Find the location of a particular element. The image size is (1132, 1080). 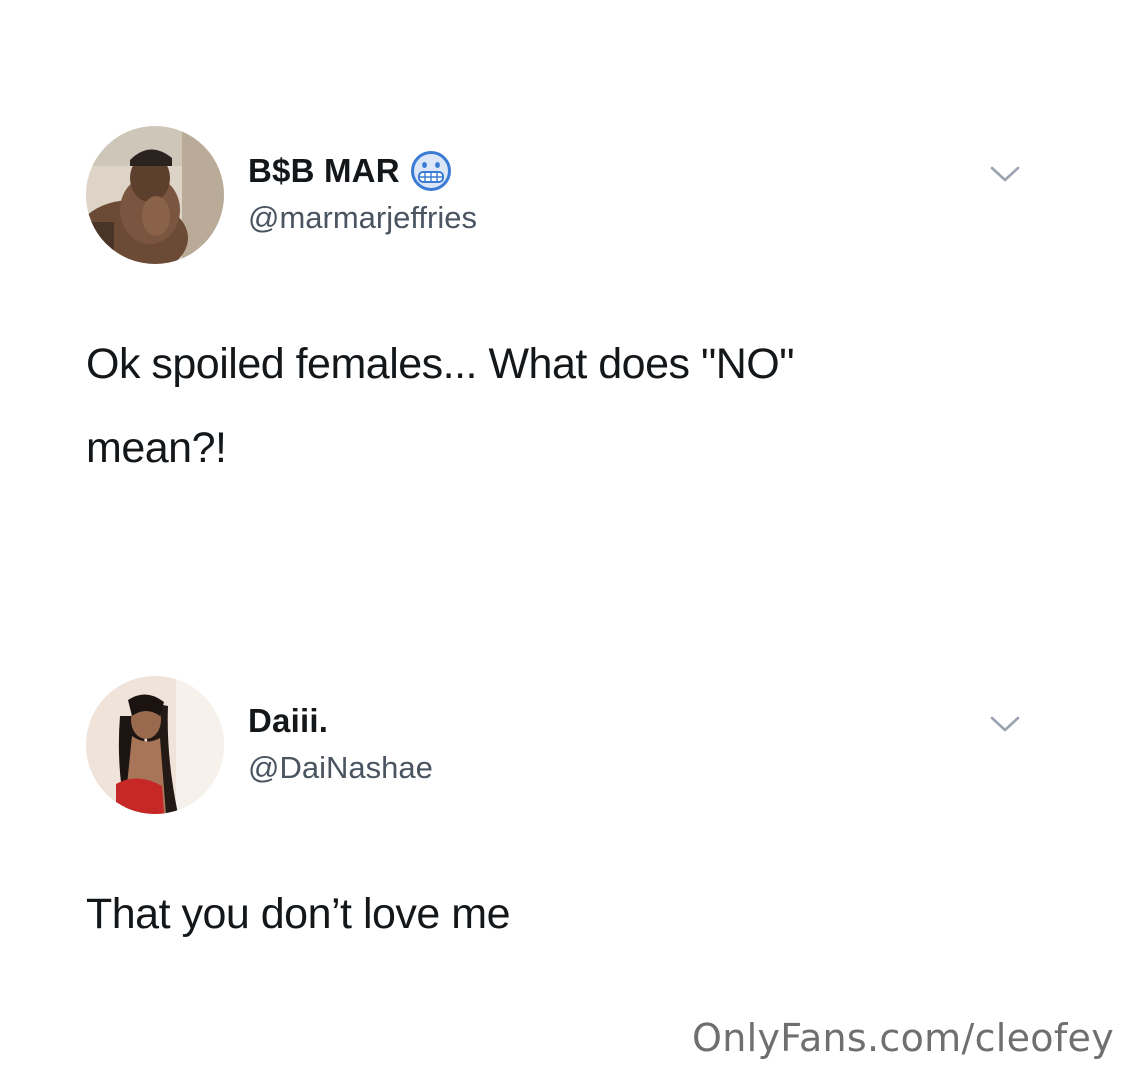

tweet-text-line: Ok spoiled females... What does "NO" is located at coordinates (440, 364).